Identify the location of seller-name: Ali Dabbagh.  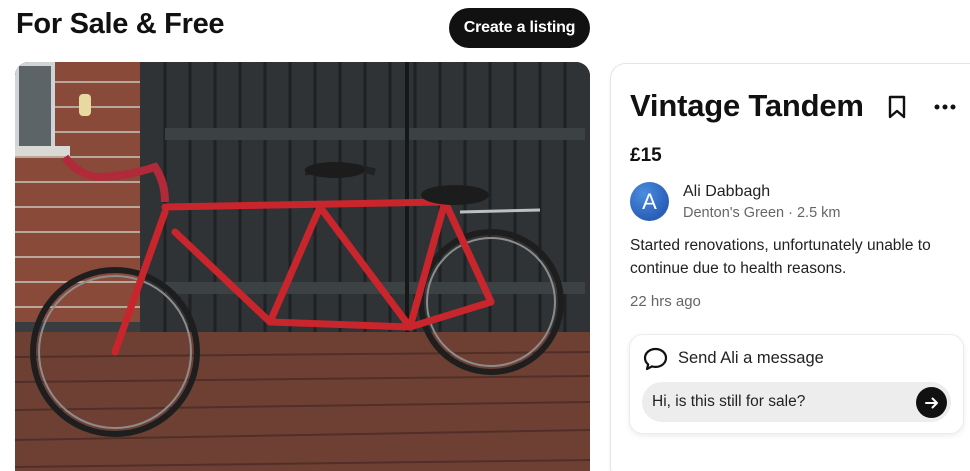
(726, 192).